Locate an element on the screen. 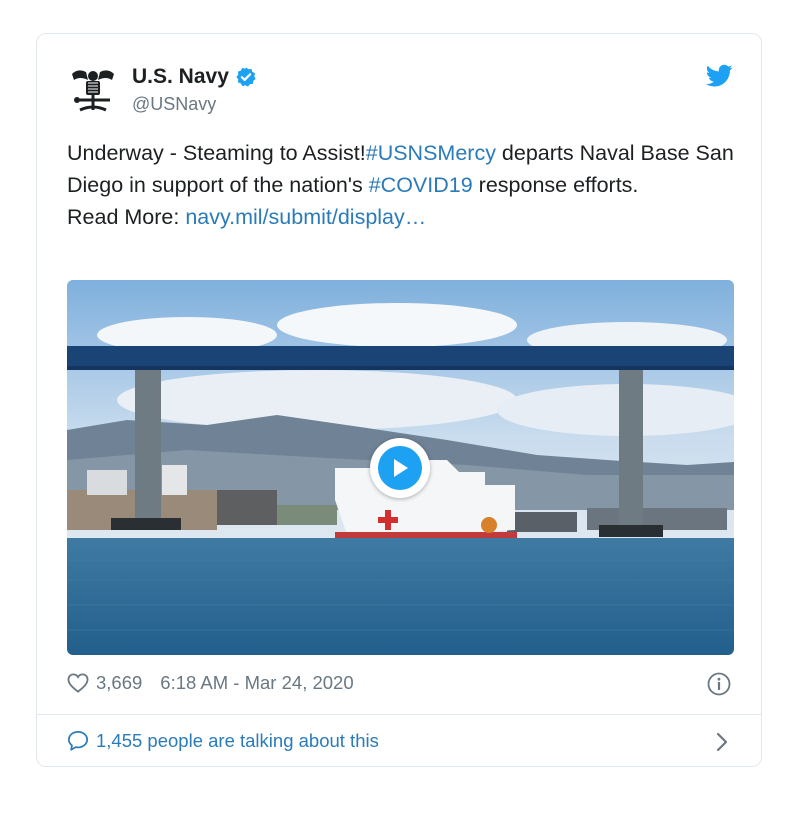 The image size is (799, 817). conversation-link: 1,455 people are talking about this is located at coordinates (223, 741).